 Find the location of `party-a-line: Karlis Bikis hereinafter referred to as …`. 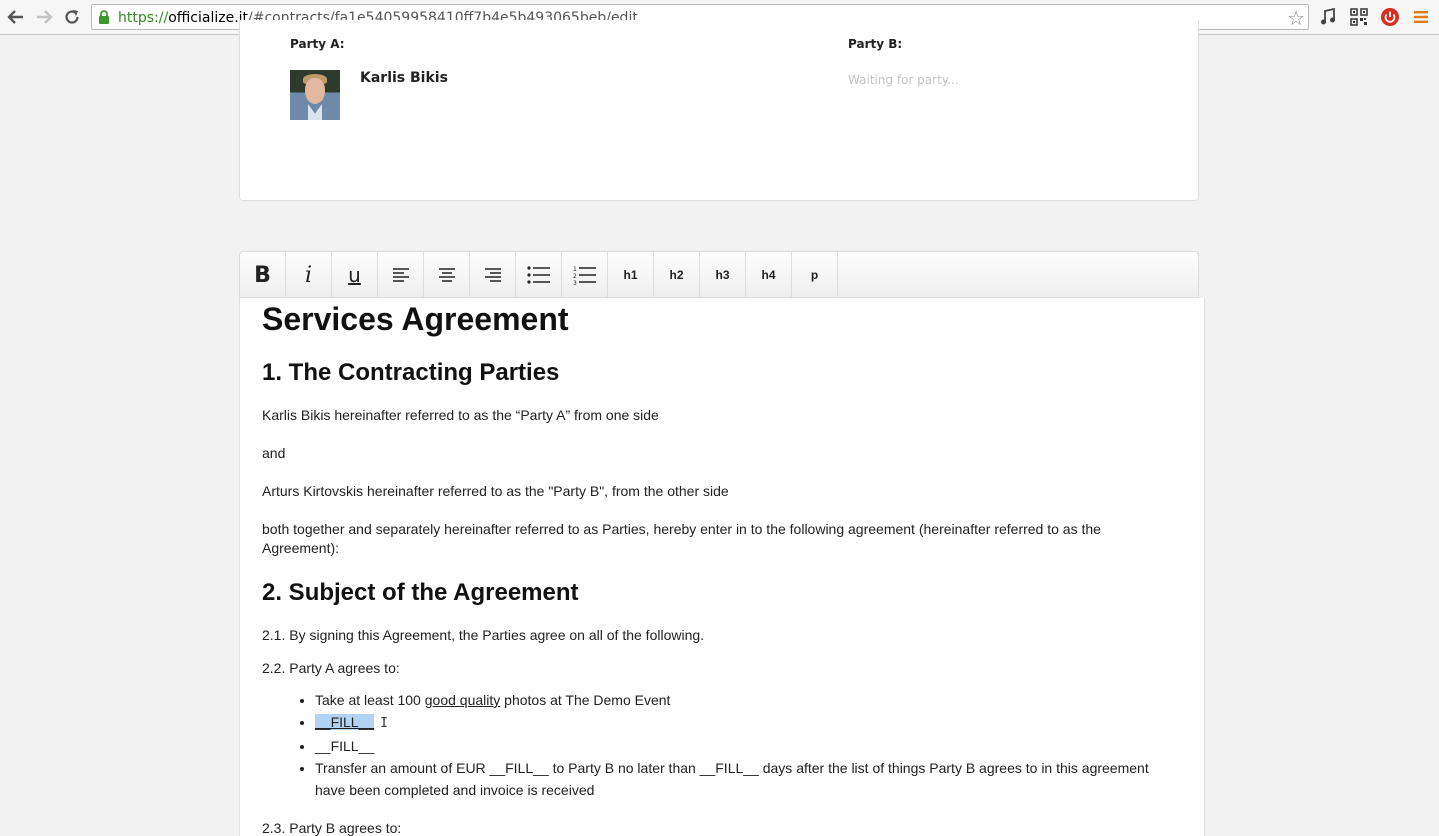

party-a-line: Karlis Bikis hereinafter referred to as … is located at coordinates (460, 415).